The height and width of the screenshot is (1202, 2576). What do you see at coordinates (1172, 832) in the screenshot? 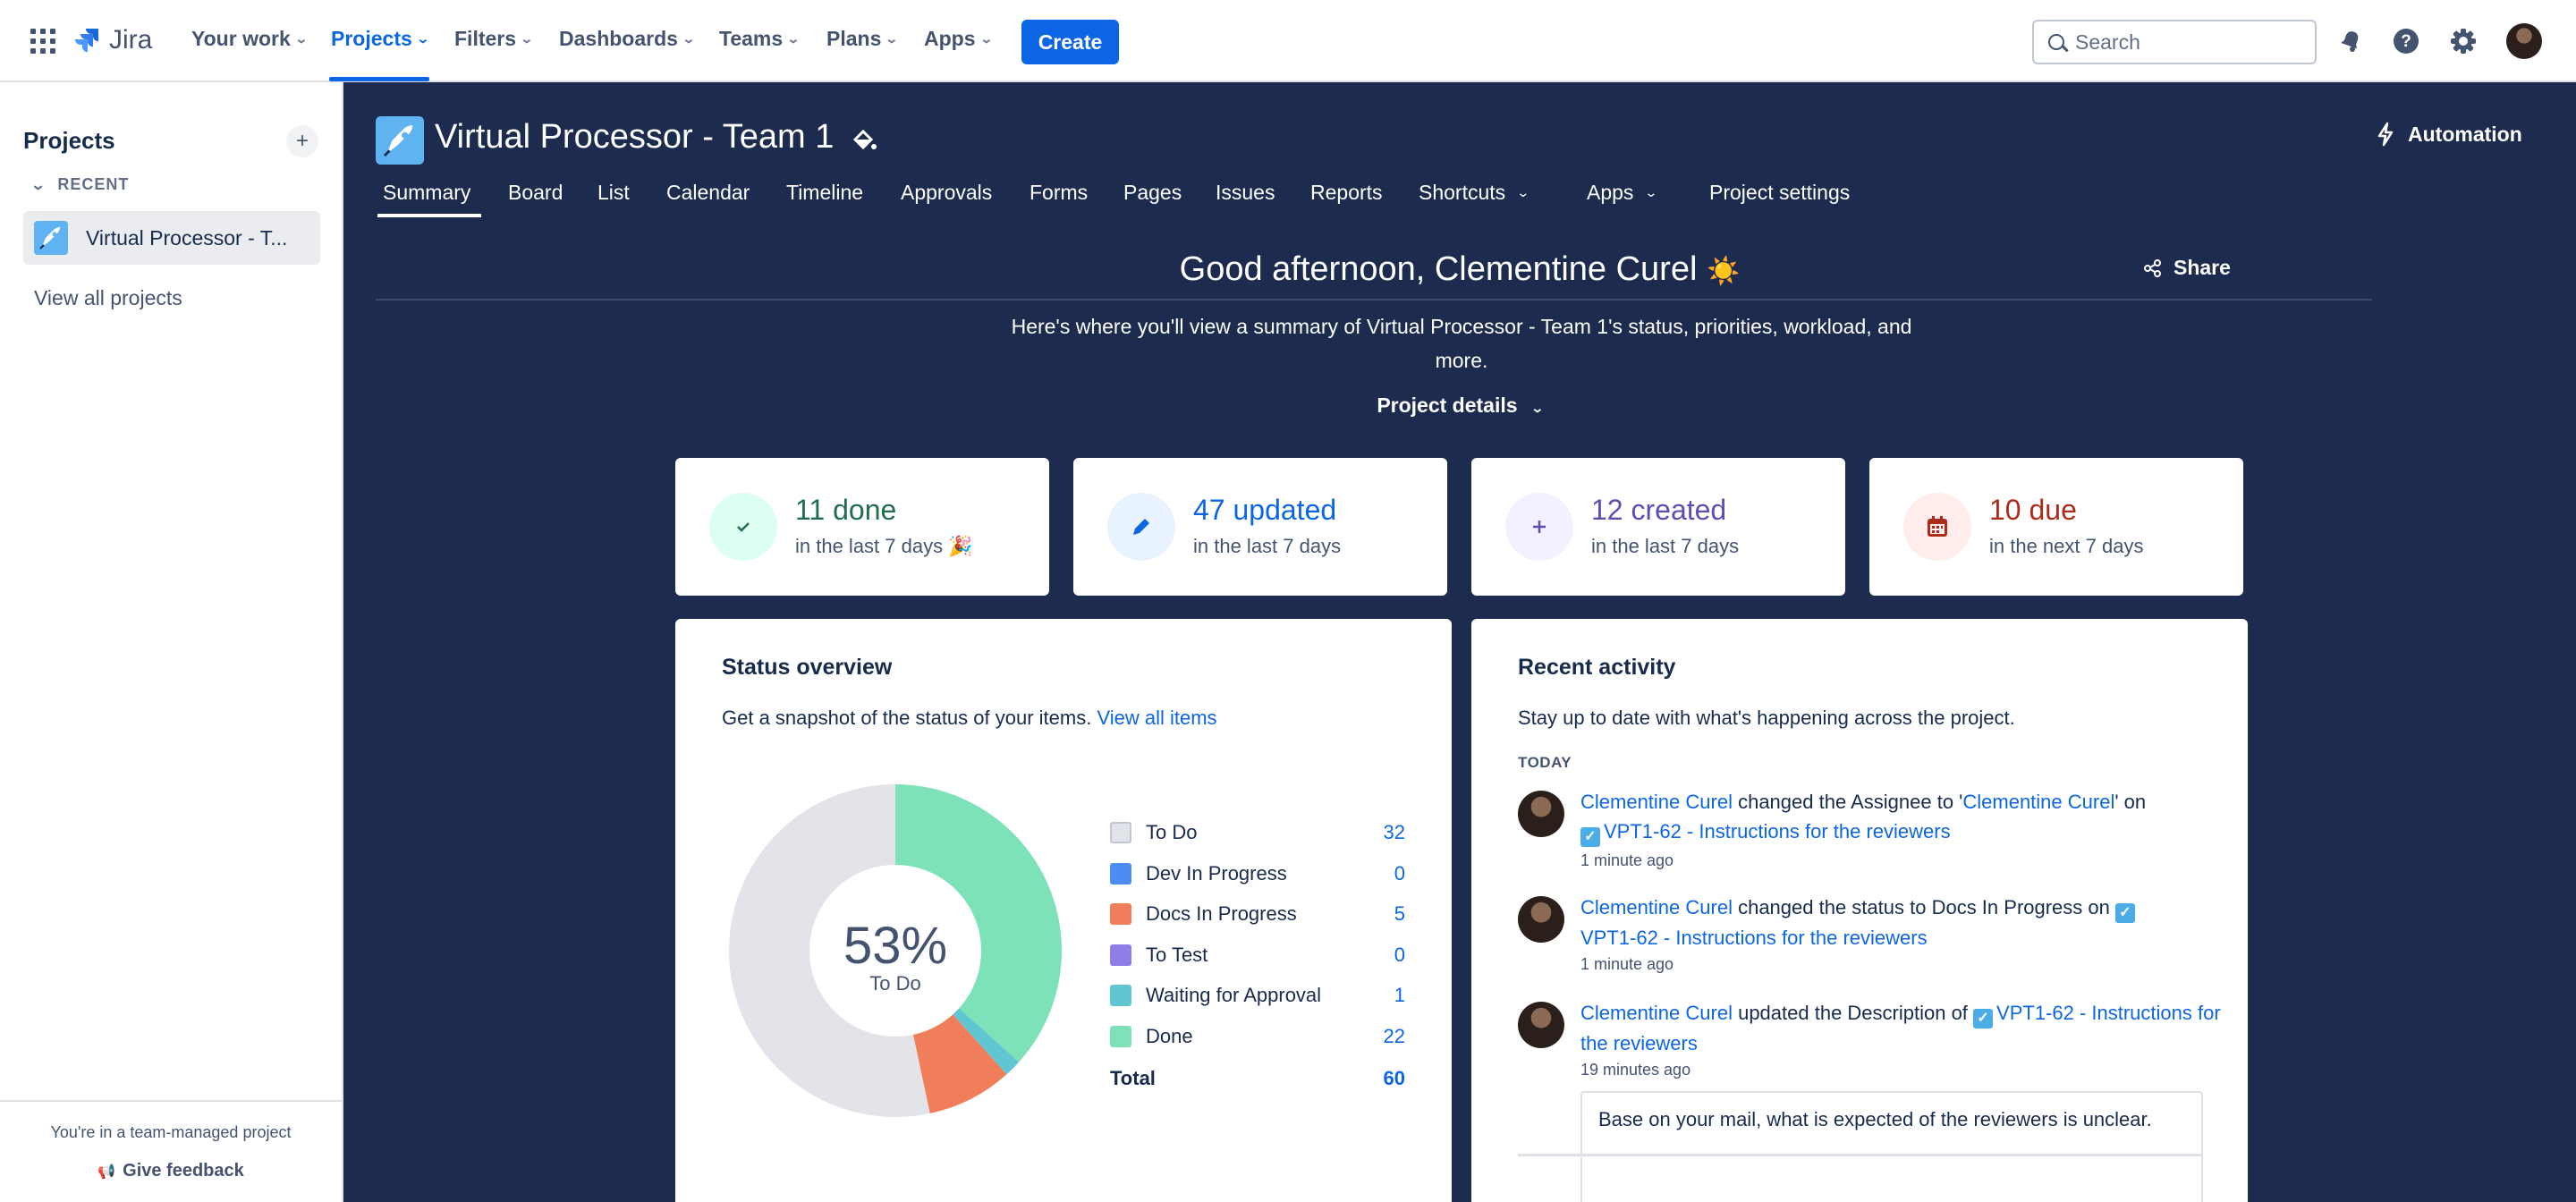
I see `legend-label: To Do` at bounding box center [1172, 832].